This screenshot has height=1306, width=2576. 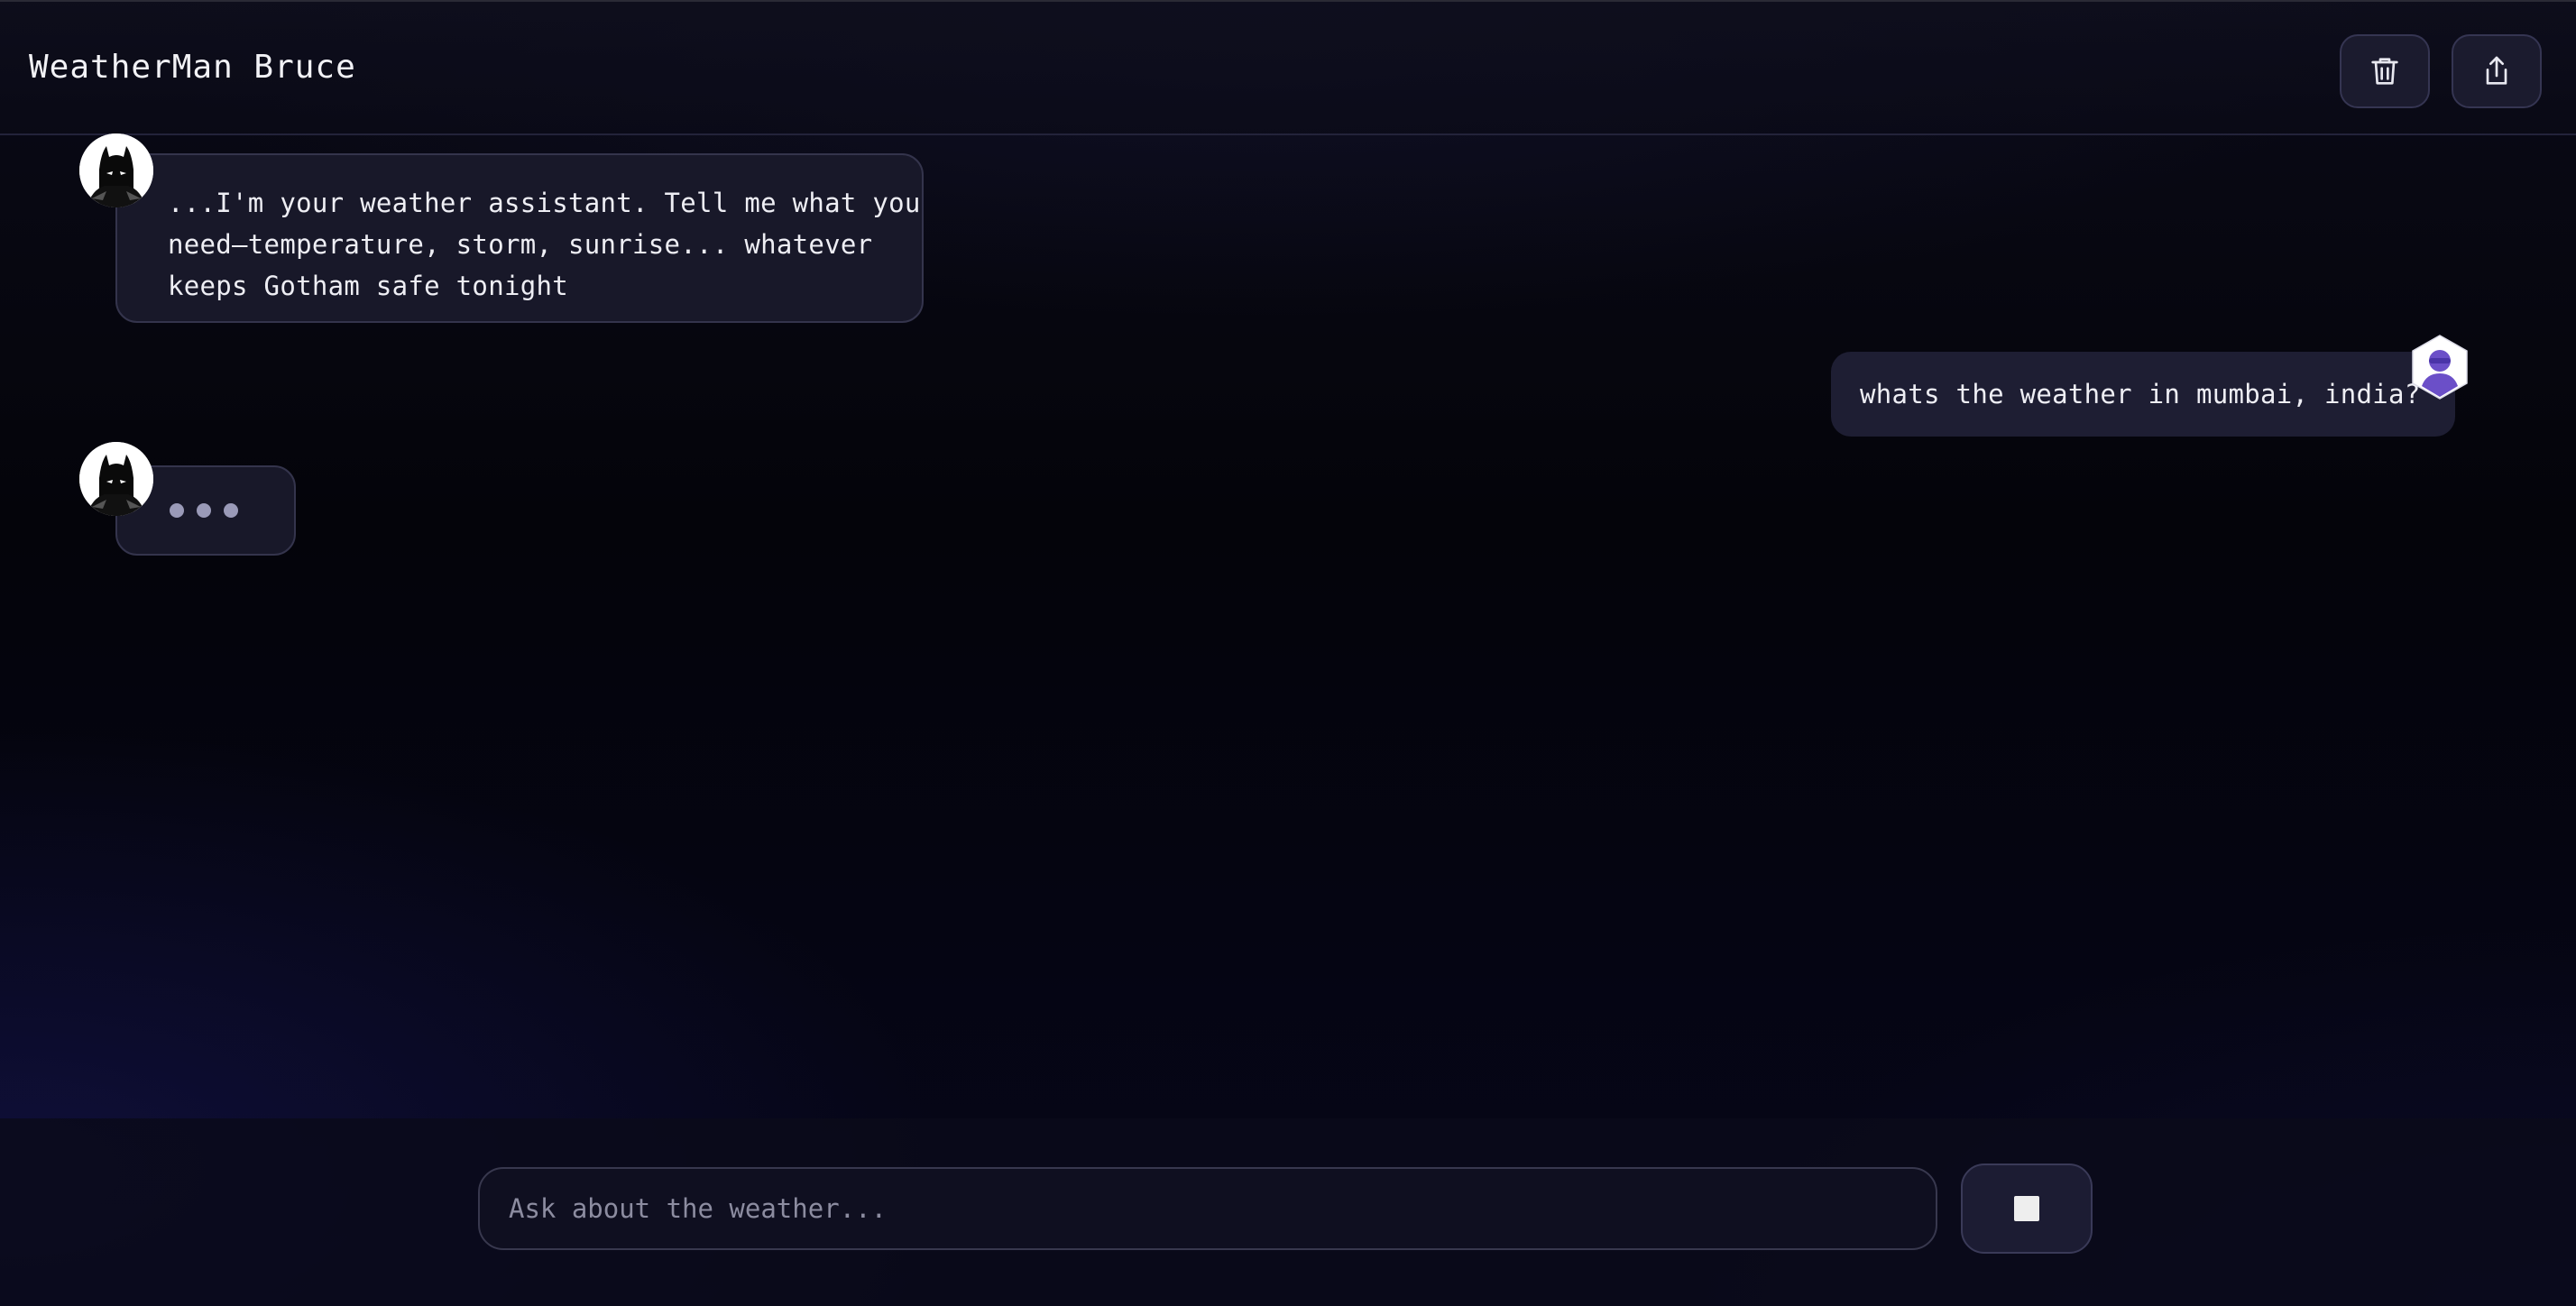 I want to click on clear-chat-button, so click(x=2385, y=71).